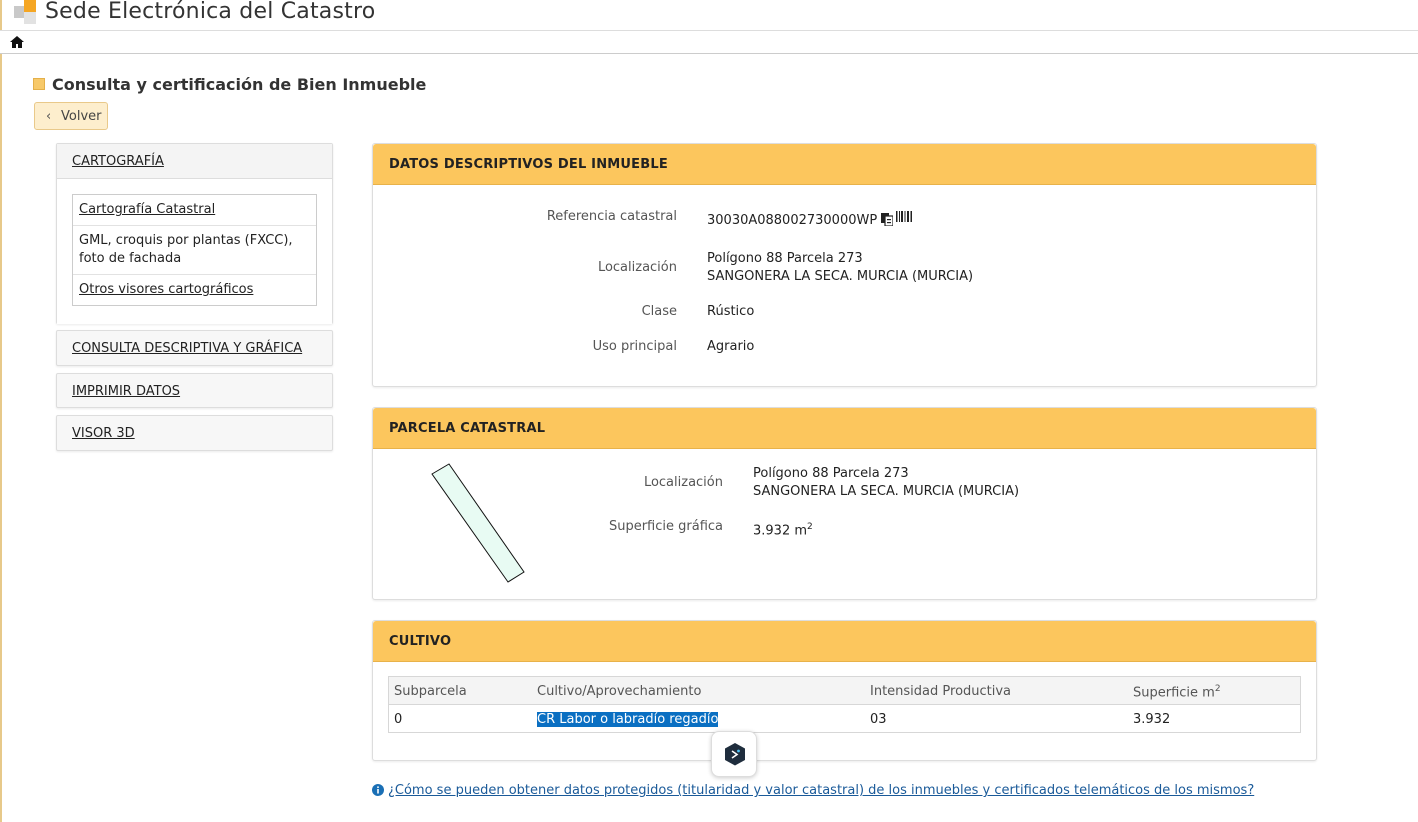 The width and height of the screenshot is (1418, 822). Describe the element at coordinates (480, 524) in the screenshot. I see `parcel-shape-drawing` at that location.